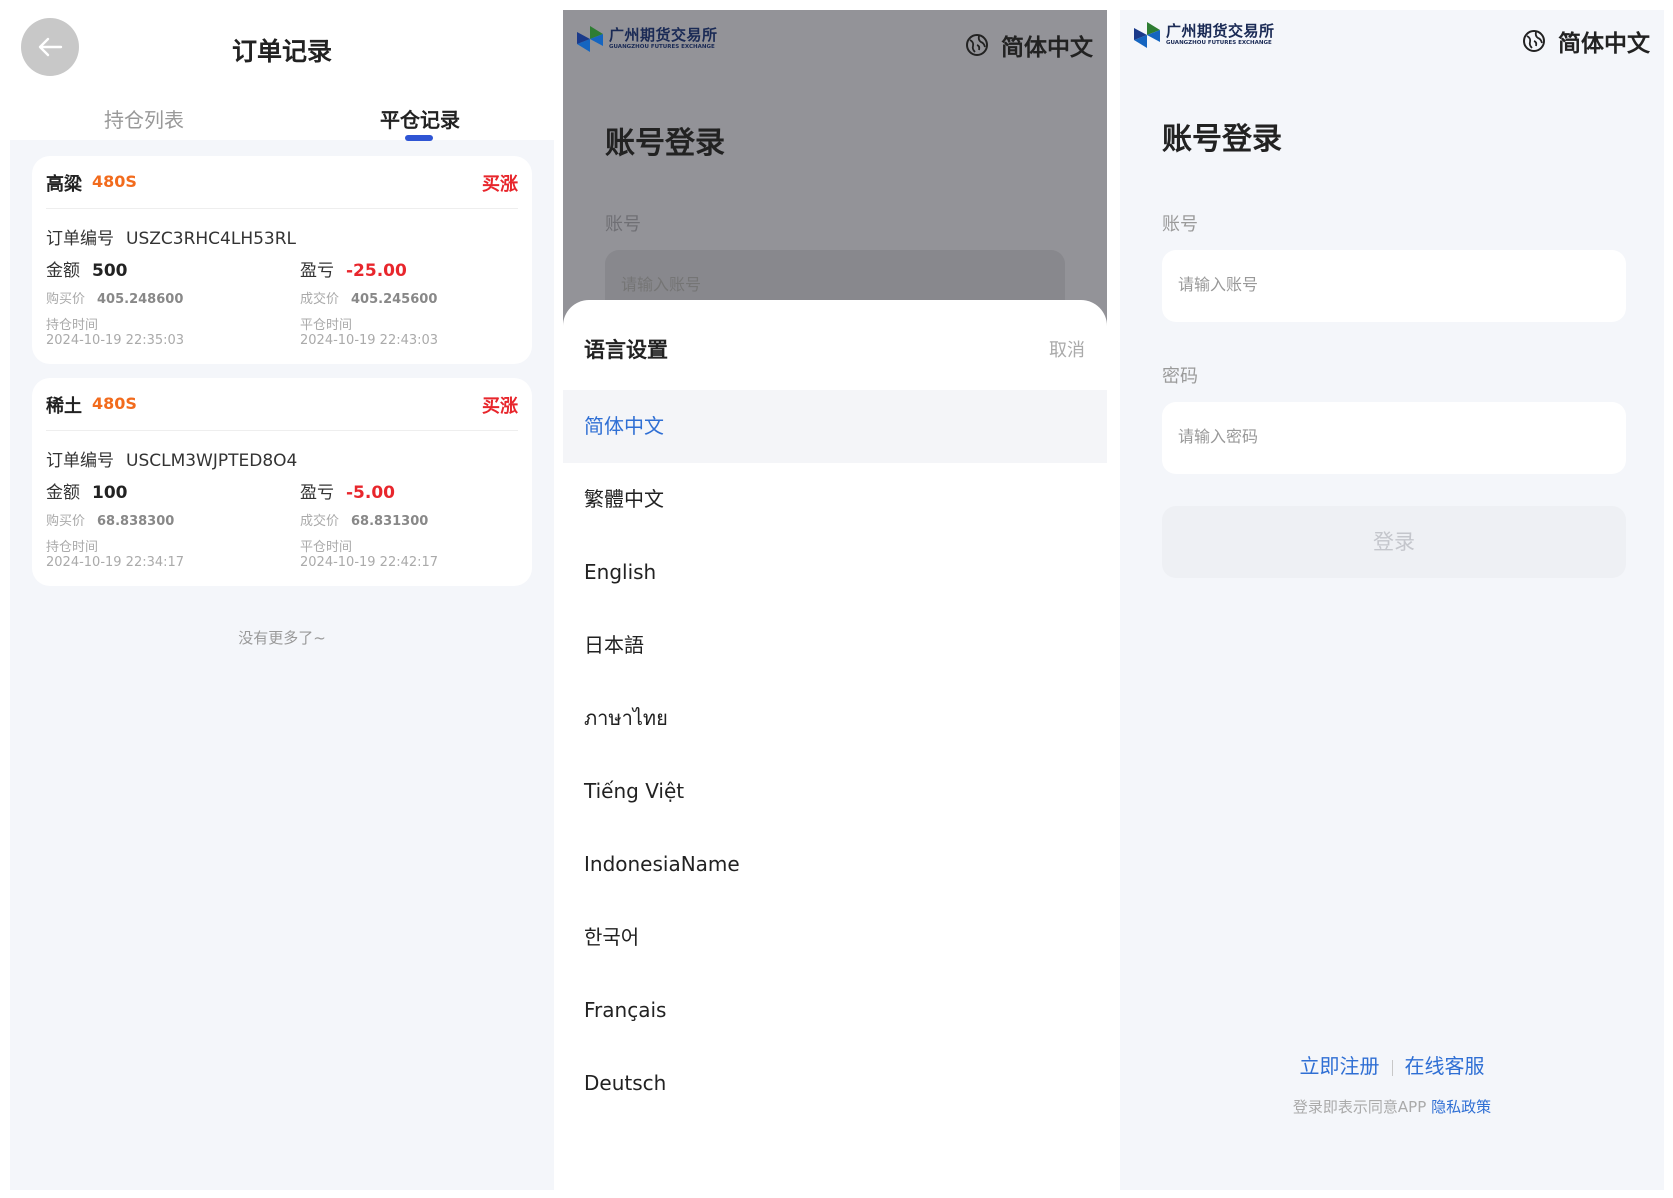  I want to click on hold-time: 2024-10-19 22:34:17, so click(115, 562).